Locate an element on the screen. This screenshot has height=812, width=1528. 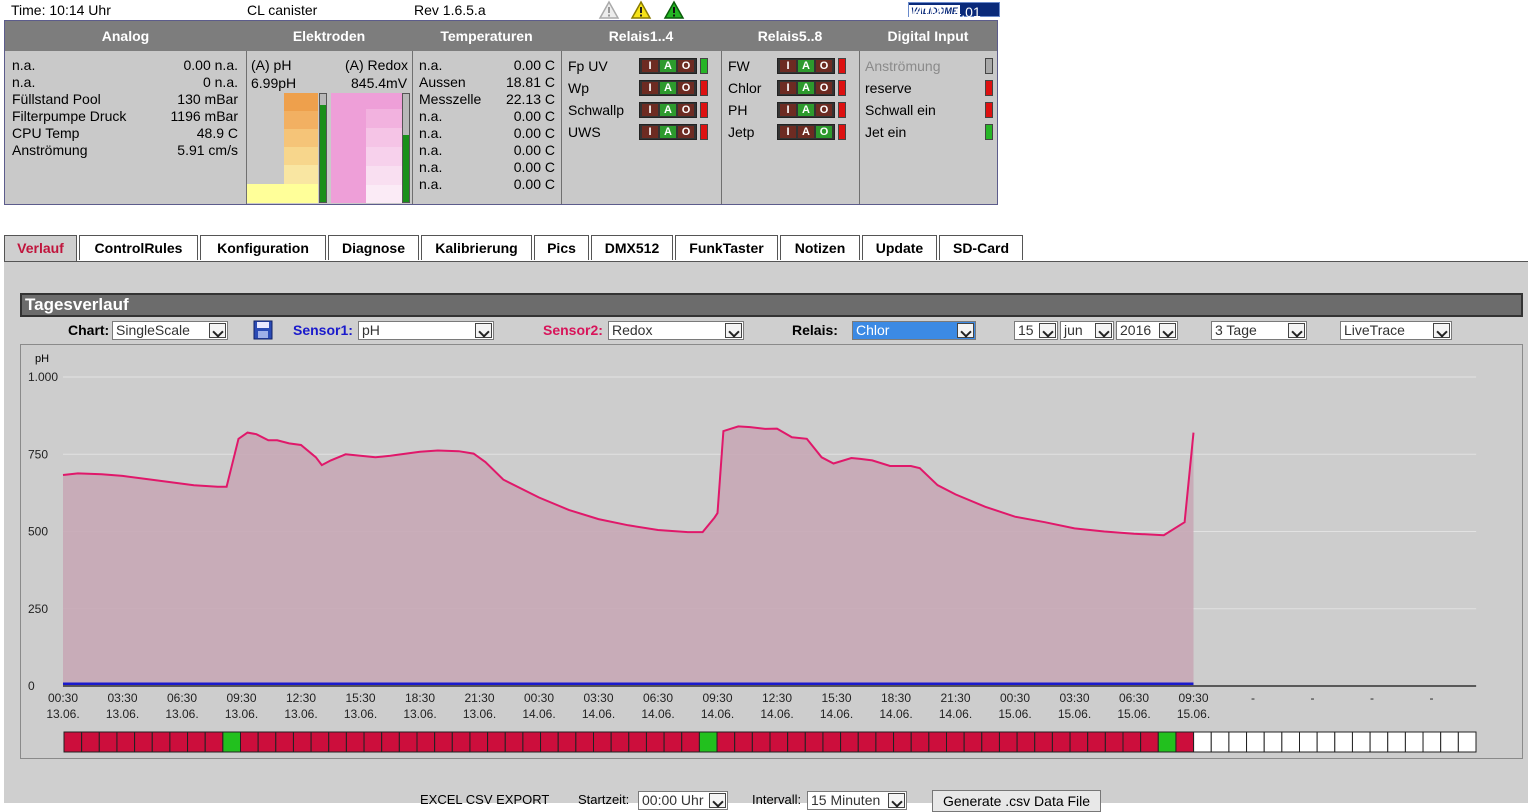
analog-value: 1196 mBar is located at coordinates (204, 116).